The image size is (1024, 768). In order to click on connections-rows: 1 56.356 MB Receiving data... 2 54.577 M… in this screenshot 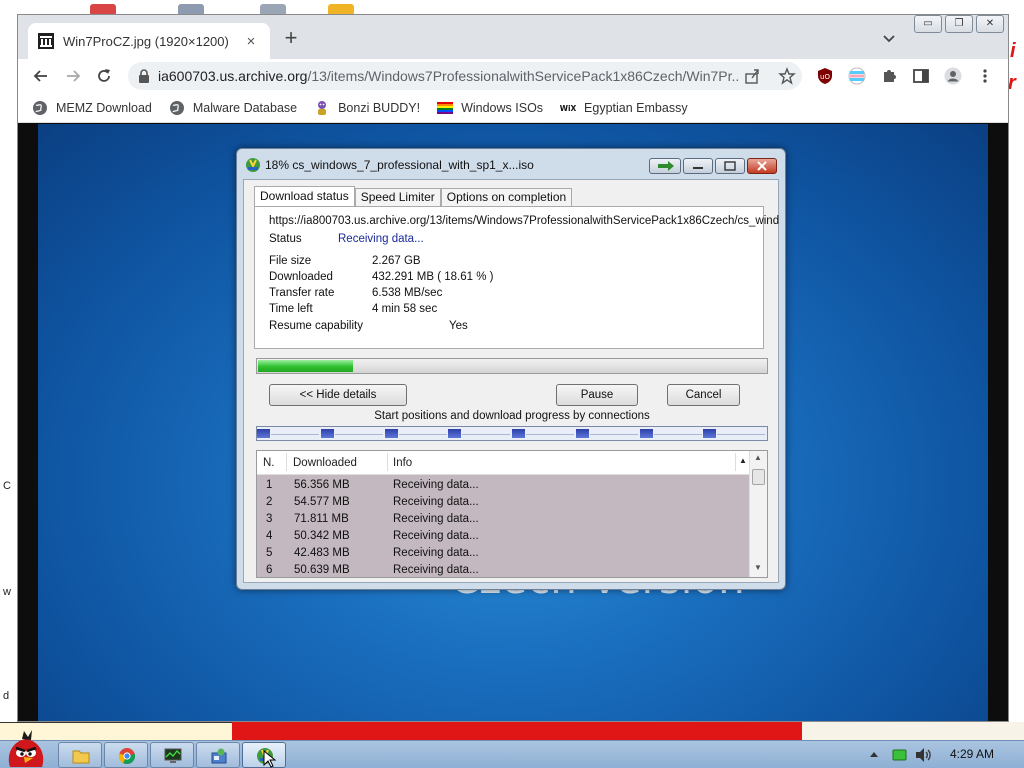, I will do `click(503, 526)`.